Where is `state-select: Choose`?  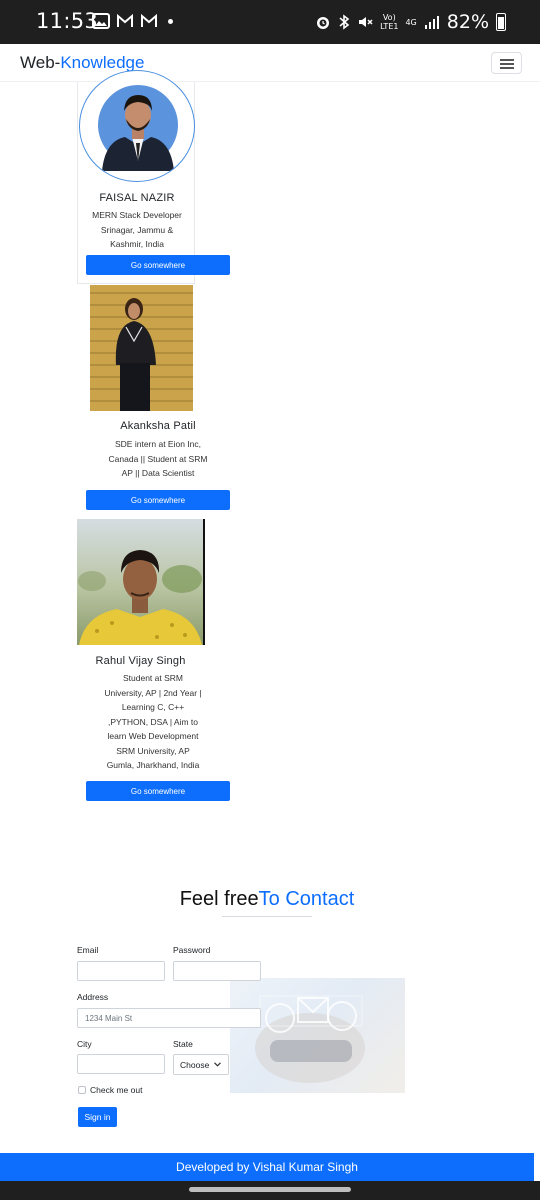 state-select: Choose is located at coordinates (201, 1064).